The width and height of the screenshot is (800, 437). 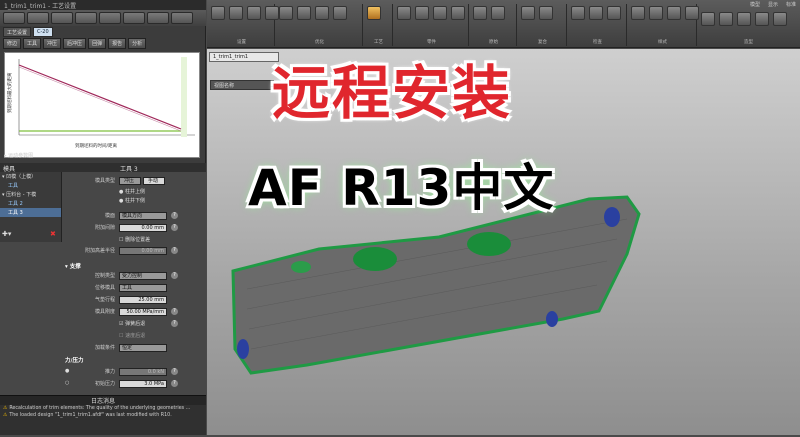 I want to click on force-radio: ●, so click(x=67, y=371).